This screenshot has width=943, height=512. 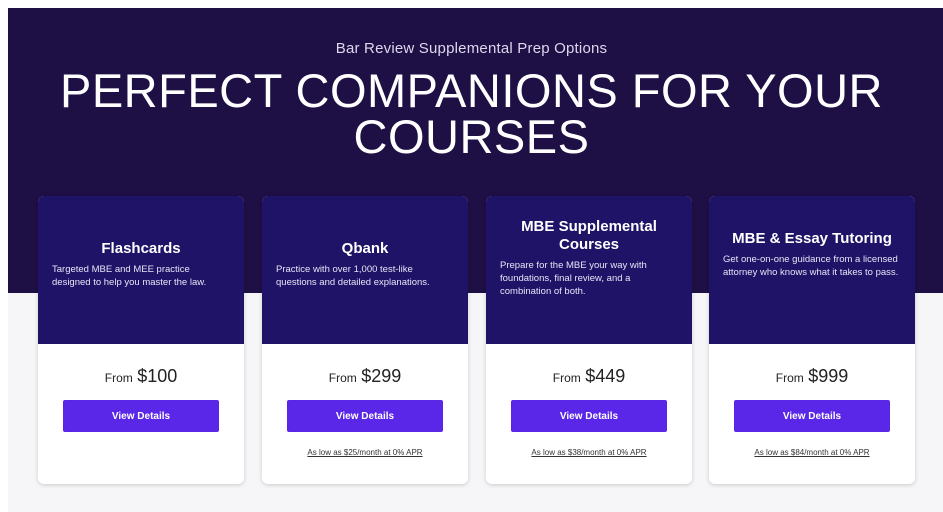 I want to click on price-amount: $299, so click(x=381, y=376).